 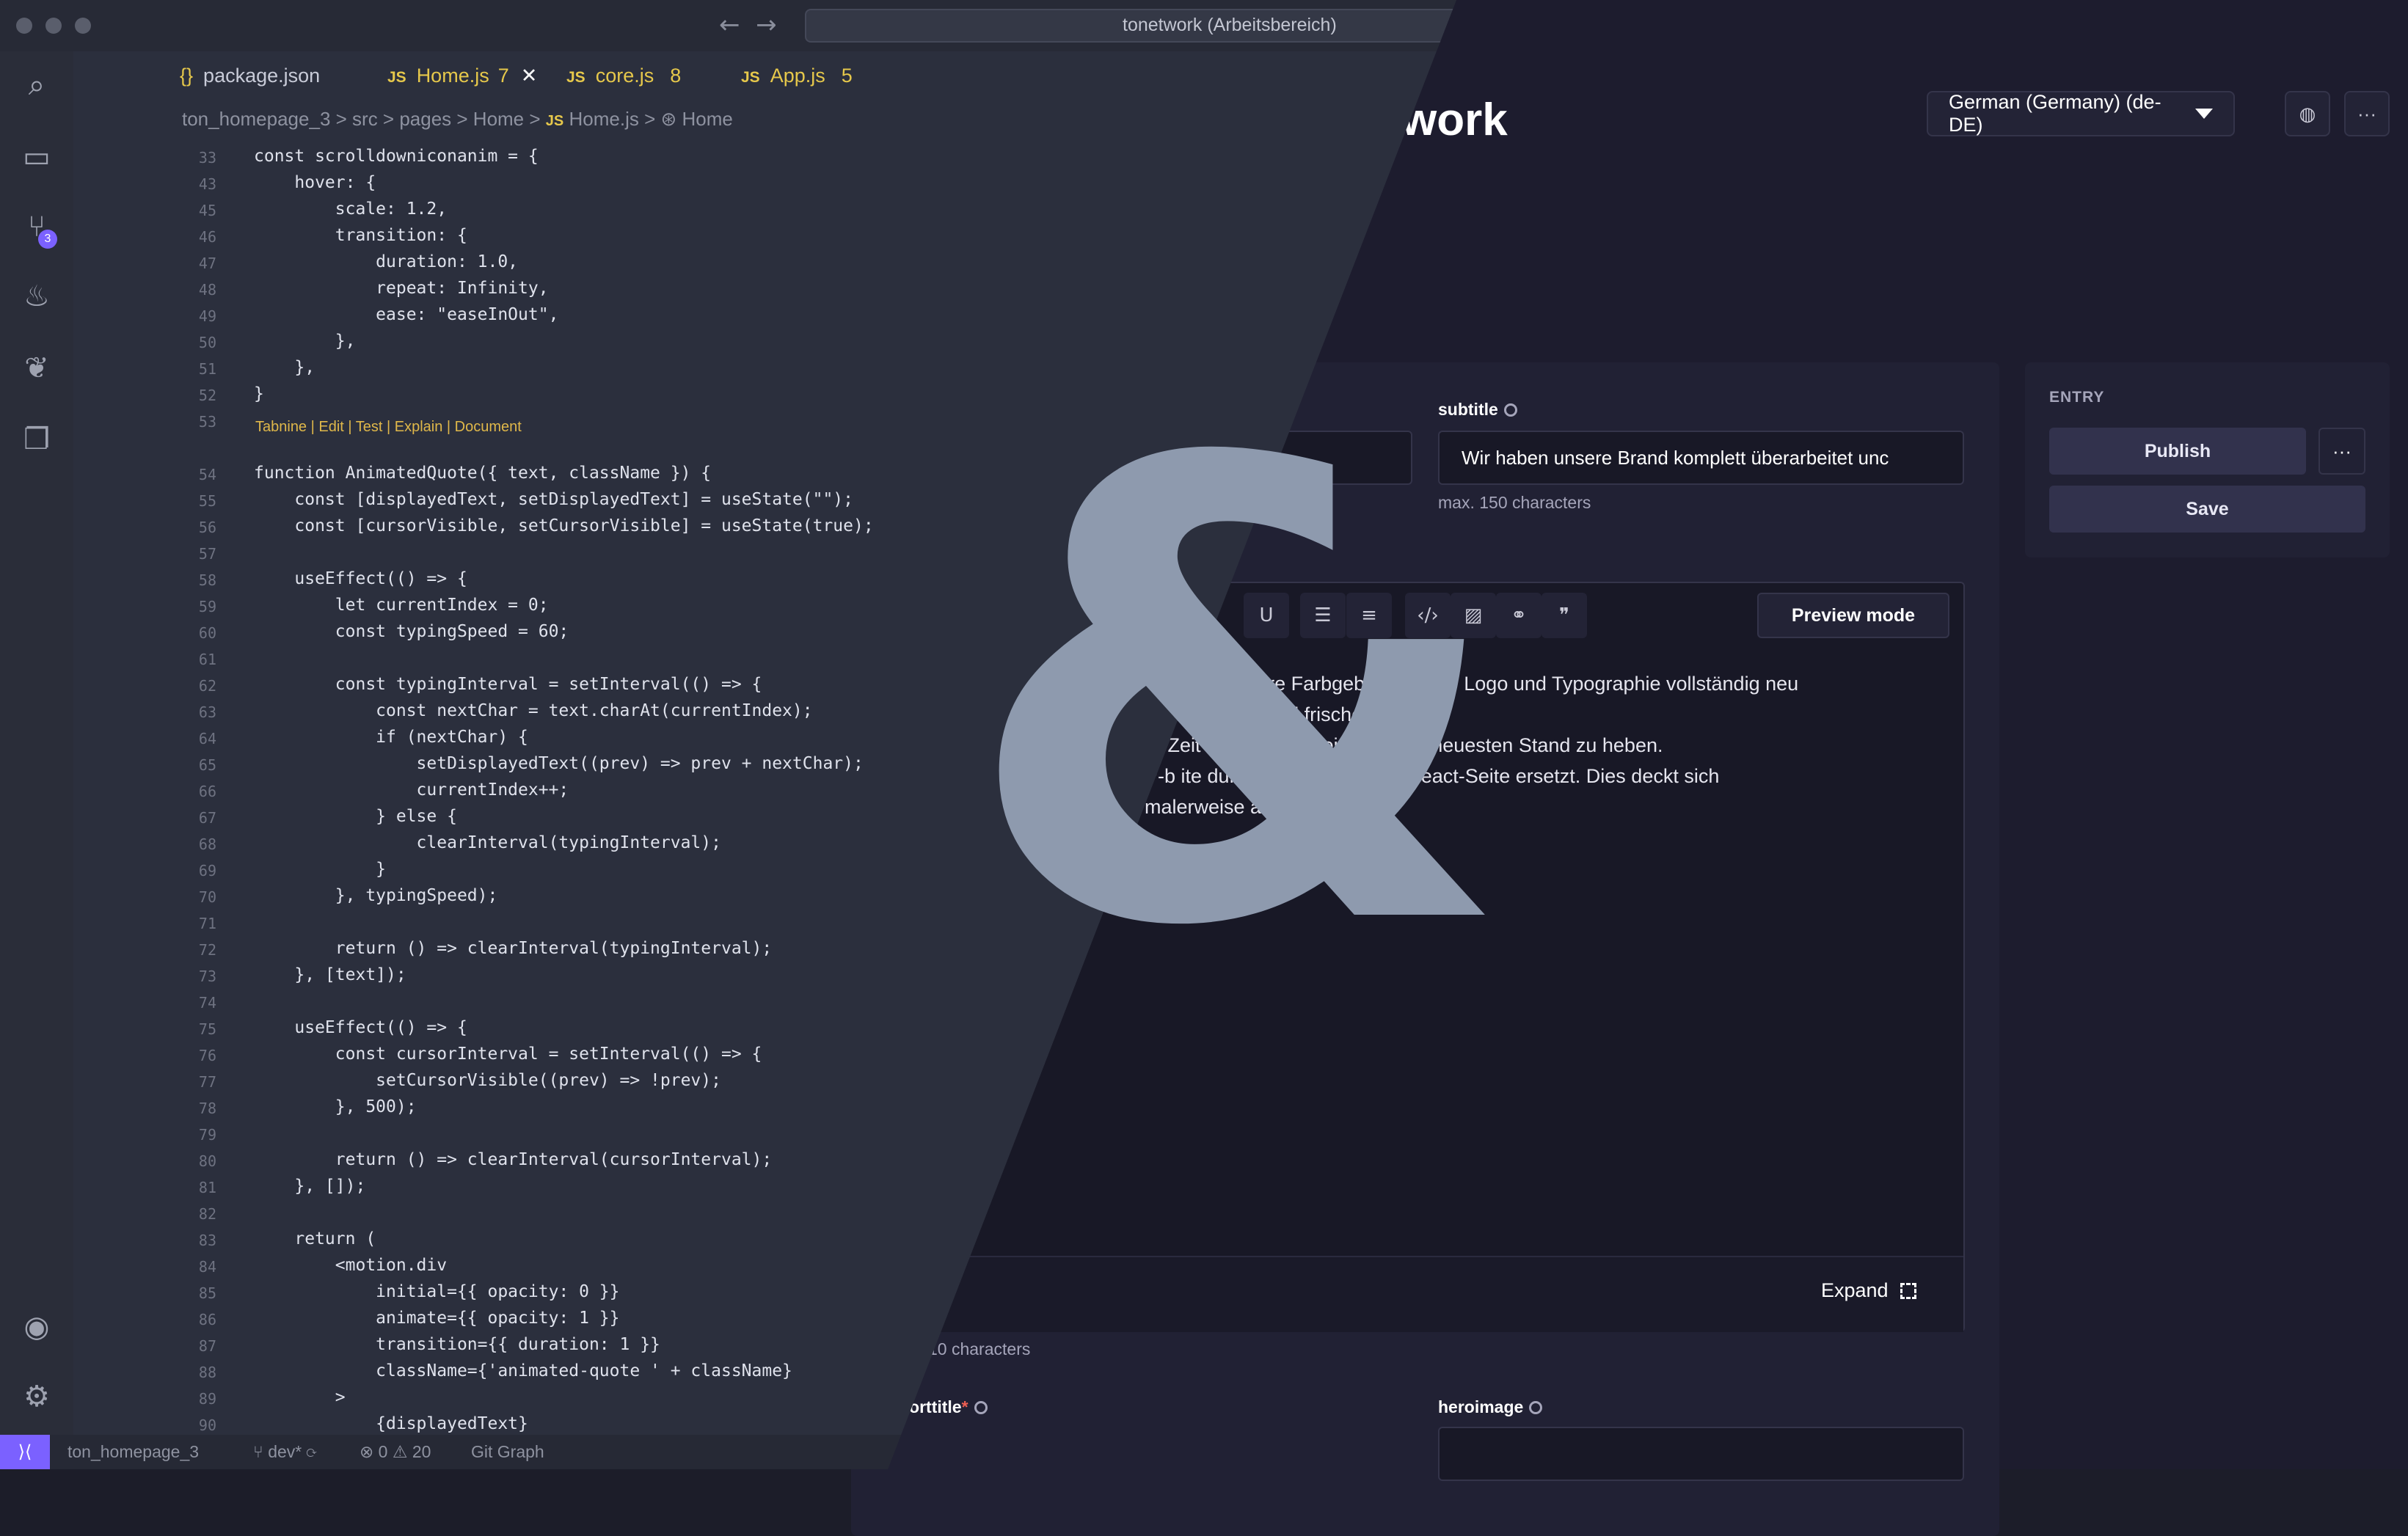 What do you see at coordinates (36, 85) in the screenshot?
I see `search-icon: ⌕` at bounding box center [36, 85].